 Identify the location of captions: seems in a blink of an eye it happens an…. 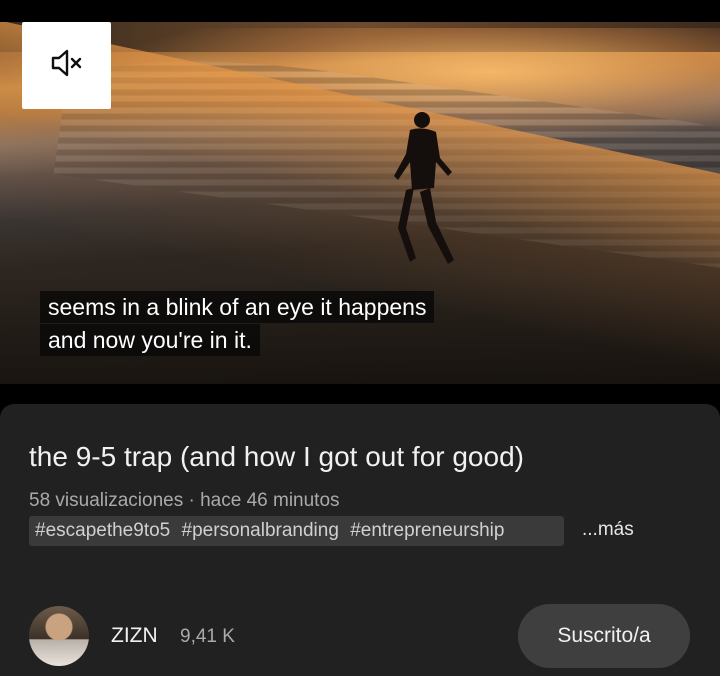
(237, 324).